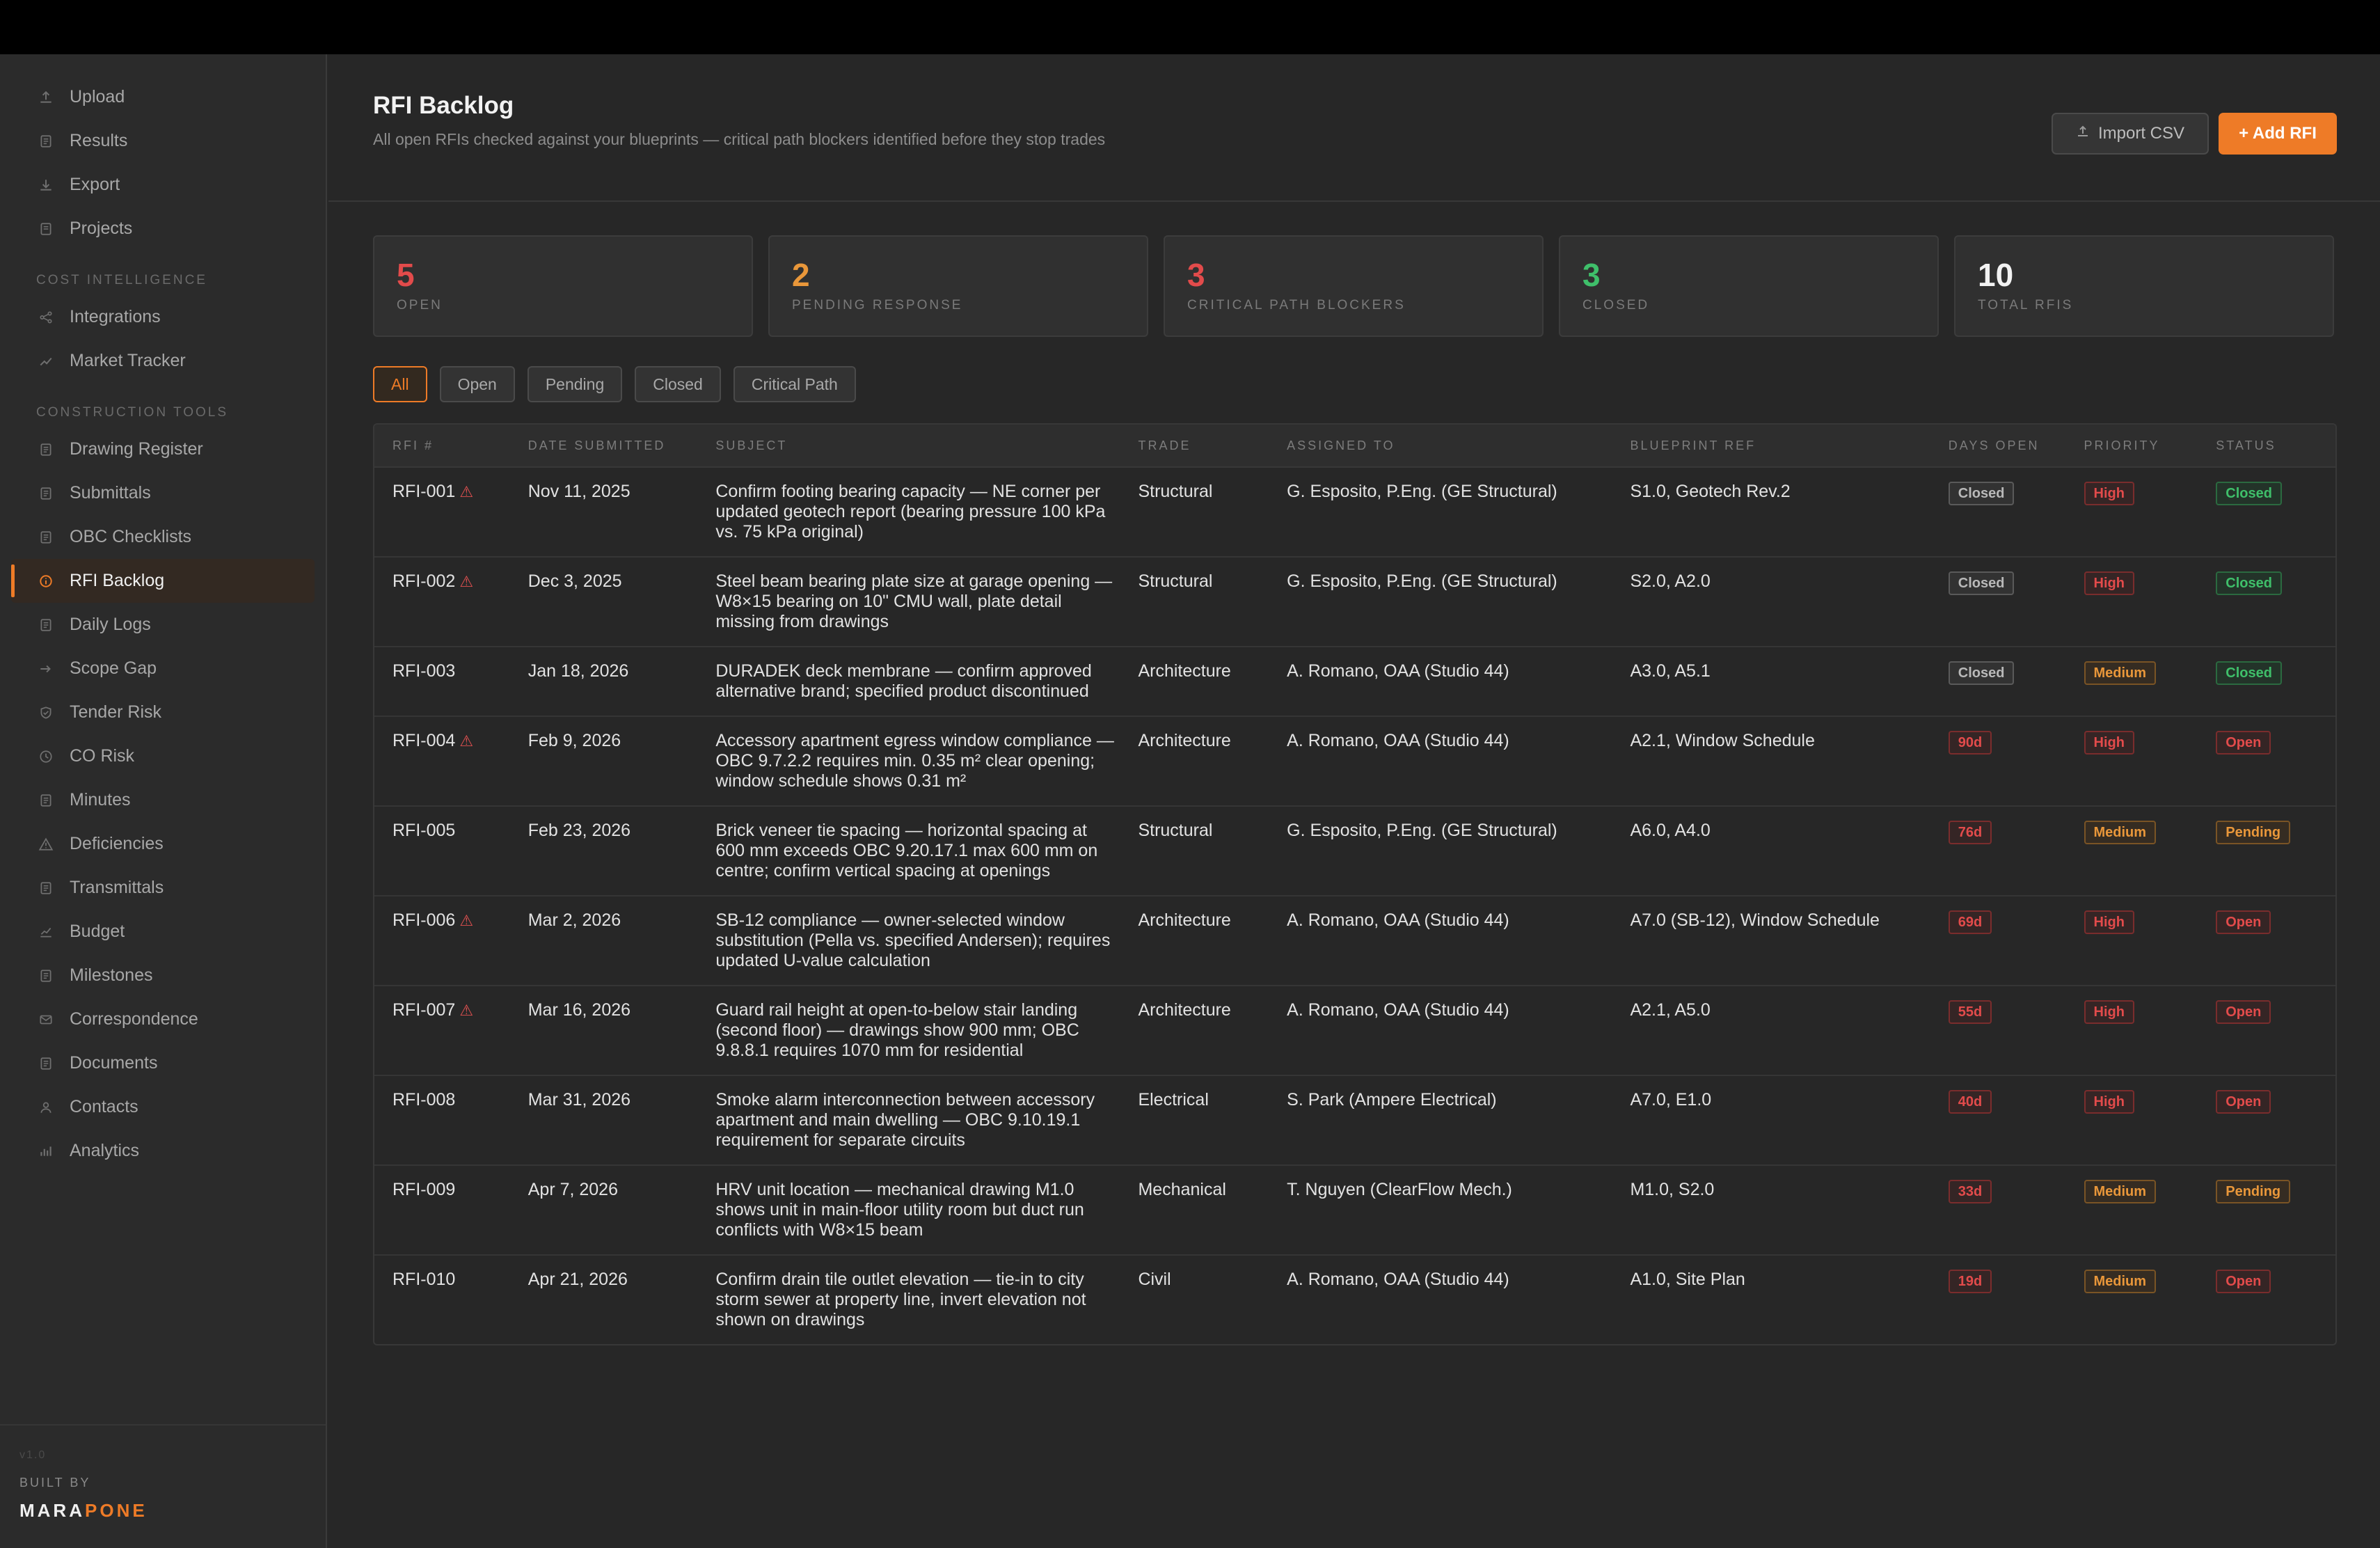 Image resolution: width=2380 pixels, height=1548 pixels. Describe the element at coordinates (46, 625) in the screenshot. I see `document-icon` at that location.